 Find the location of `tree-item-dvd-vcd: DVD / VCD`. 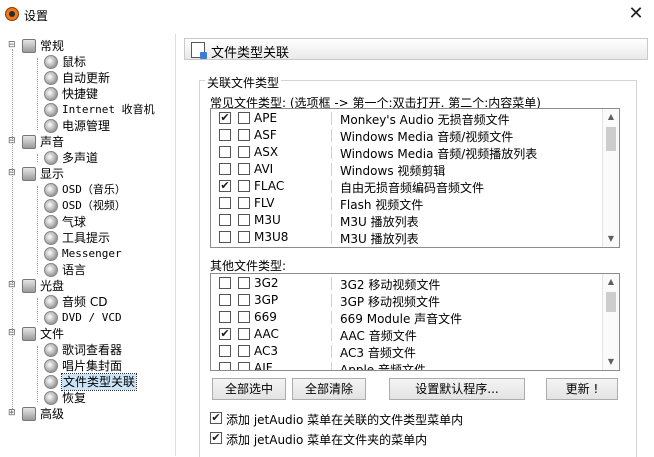

tree-item-dvd-vcd: DVD / VCD is located at coordinates (83, 318).